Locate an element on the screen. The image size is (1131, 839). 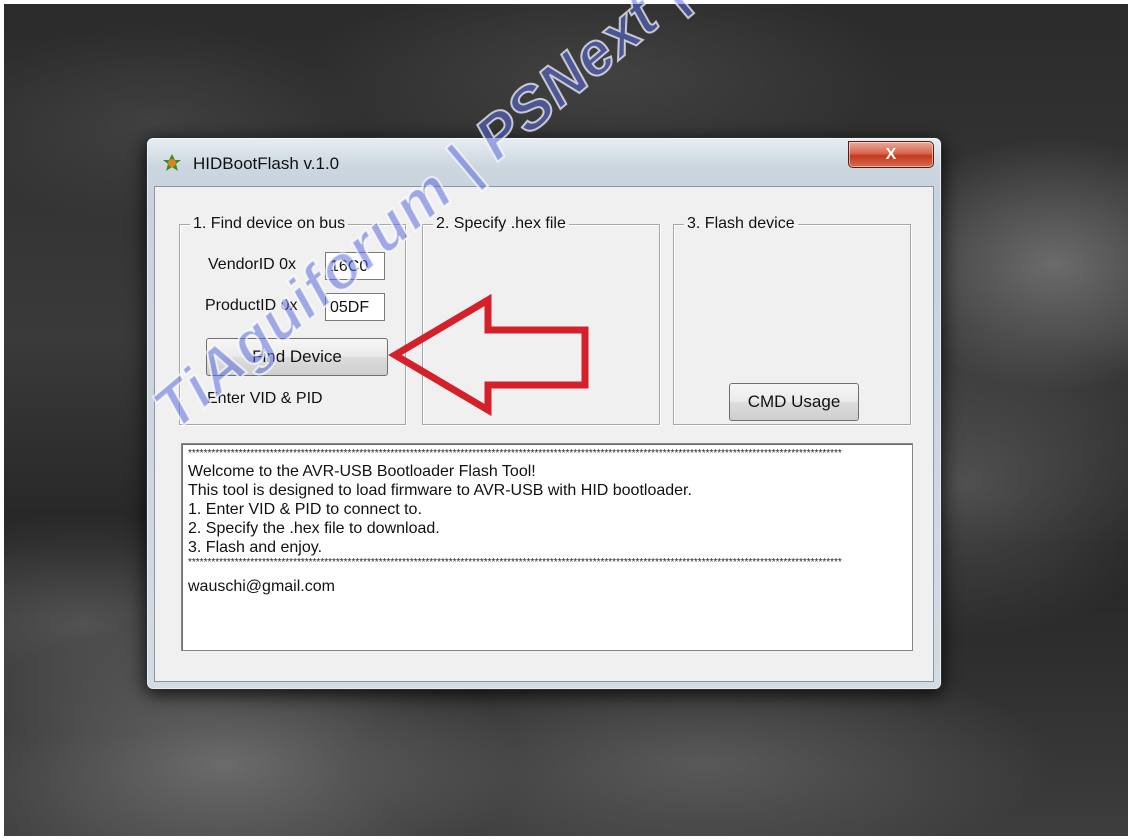
find-device-legend: 1. Find device on bus is located at coordinates (269, 223).